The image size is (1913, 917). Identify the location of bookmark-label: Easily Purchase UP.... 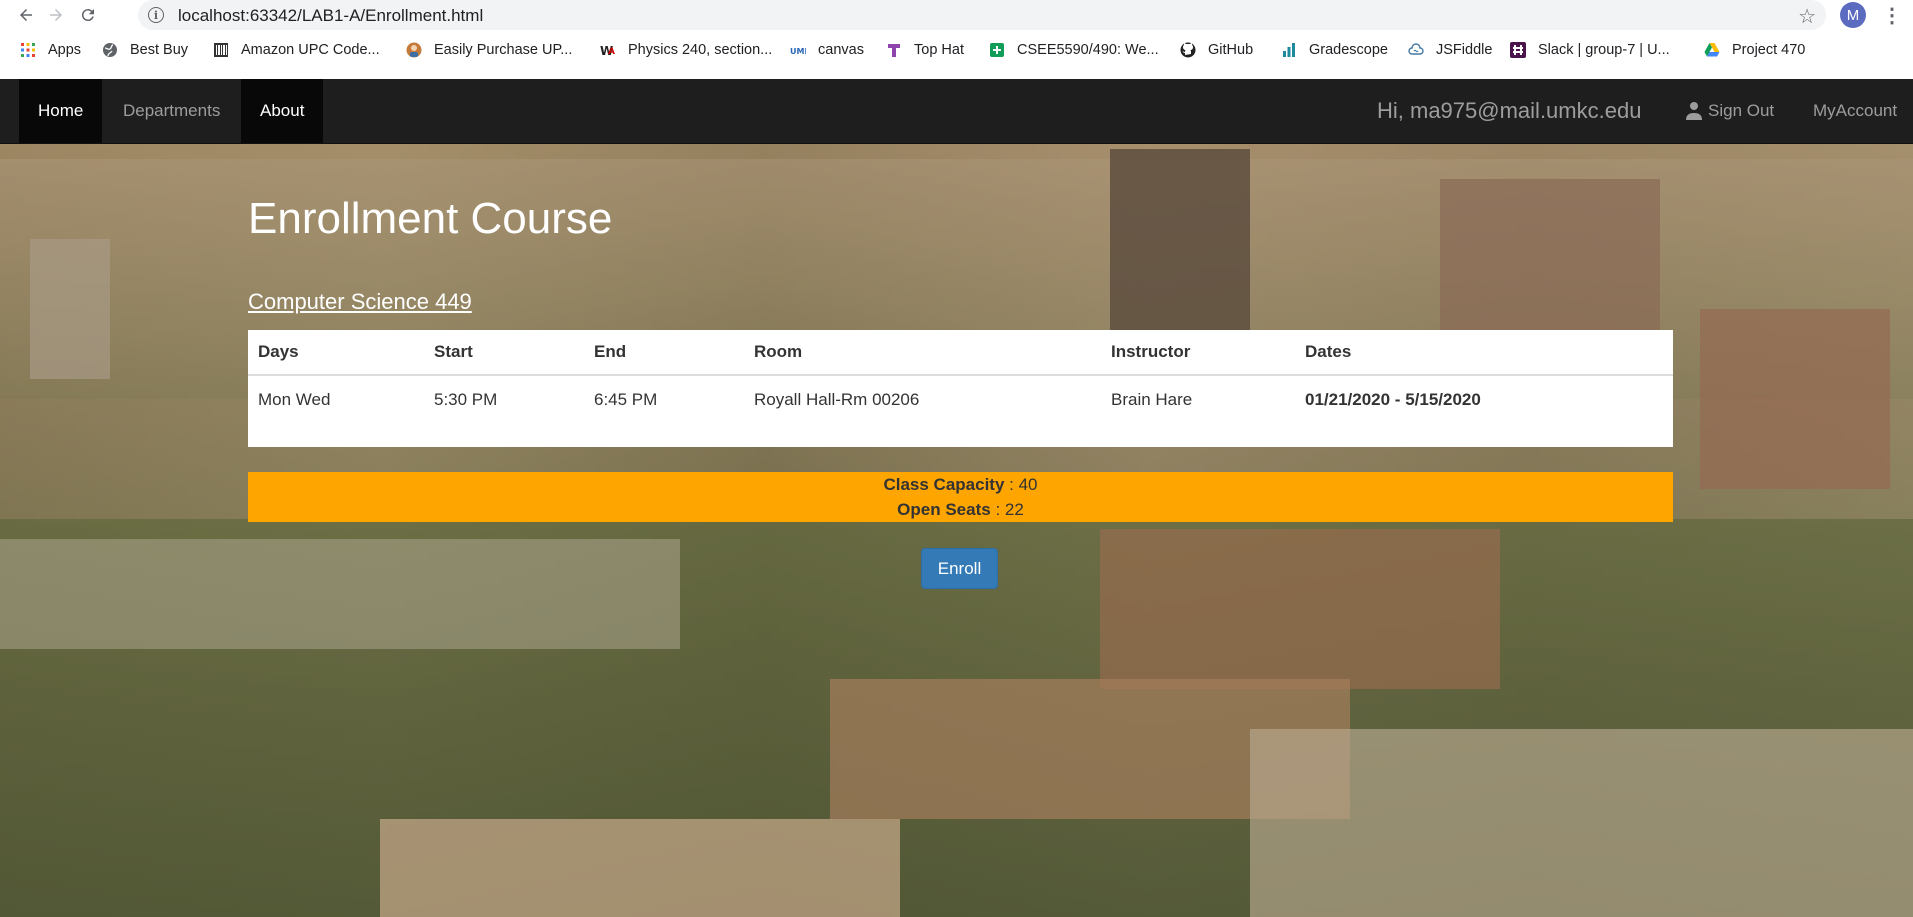
(503, 50).